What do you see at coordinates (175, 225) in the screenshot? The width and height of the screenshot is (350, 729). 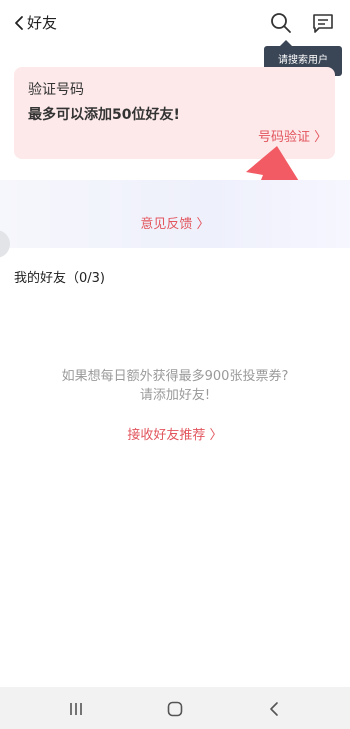 I see `feedback-link: 意见反馈 〉` at bounding box center [175, 225].